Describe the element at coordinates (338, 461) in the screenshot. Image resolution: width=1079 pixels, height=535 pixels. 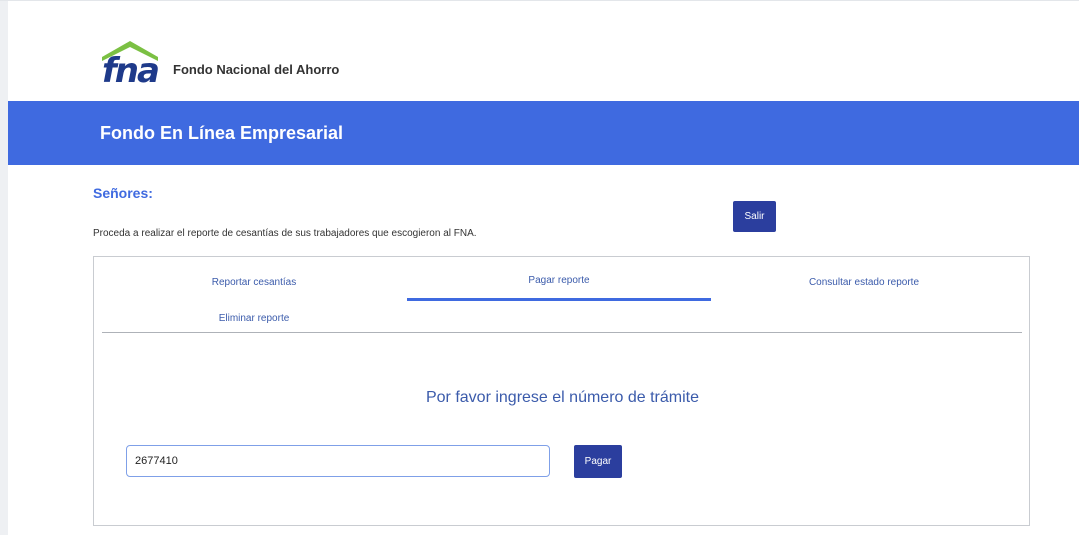
I see `tramite-number-input` at that location.